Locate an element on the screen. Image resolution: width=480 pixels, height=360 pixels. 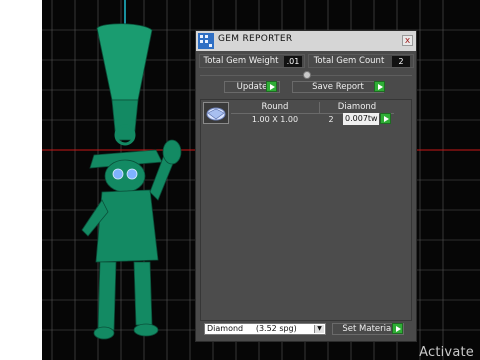
gem-count-cell: 2 is located at coordinates (331, 119).